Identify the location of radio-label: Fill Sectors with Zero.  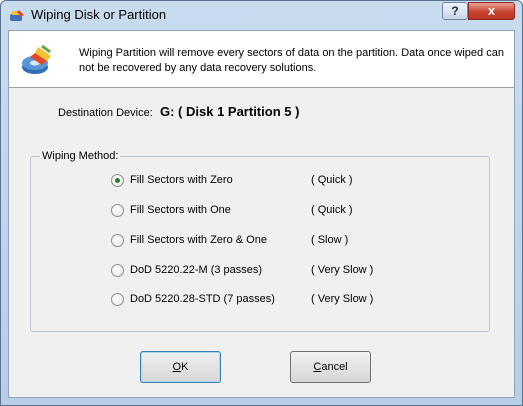
(181, 180).